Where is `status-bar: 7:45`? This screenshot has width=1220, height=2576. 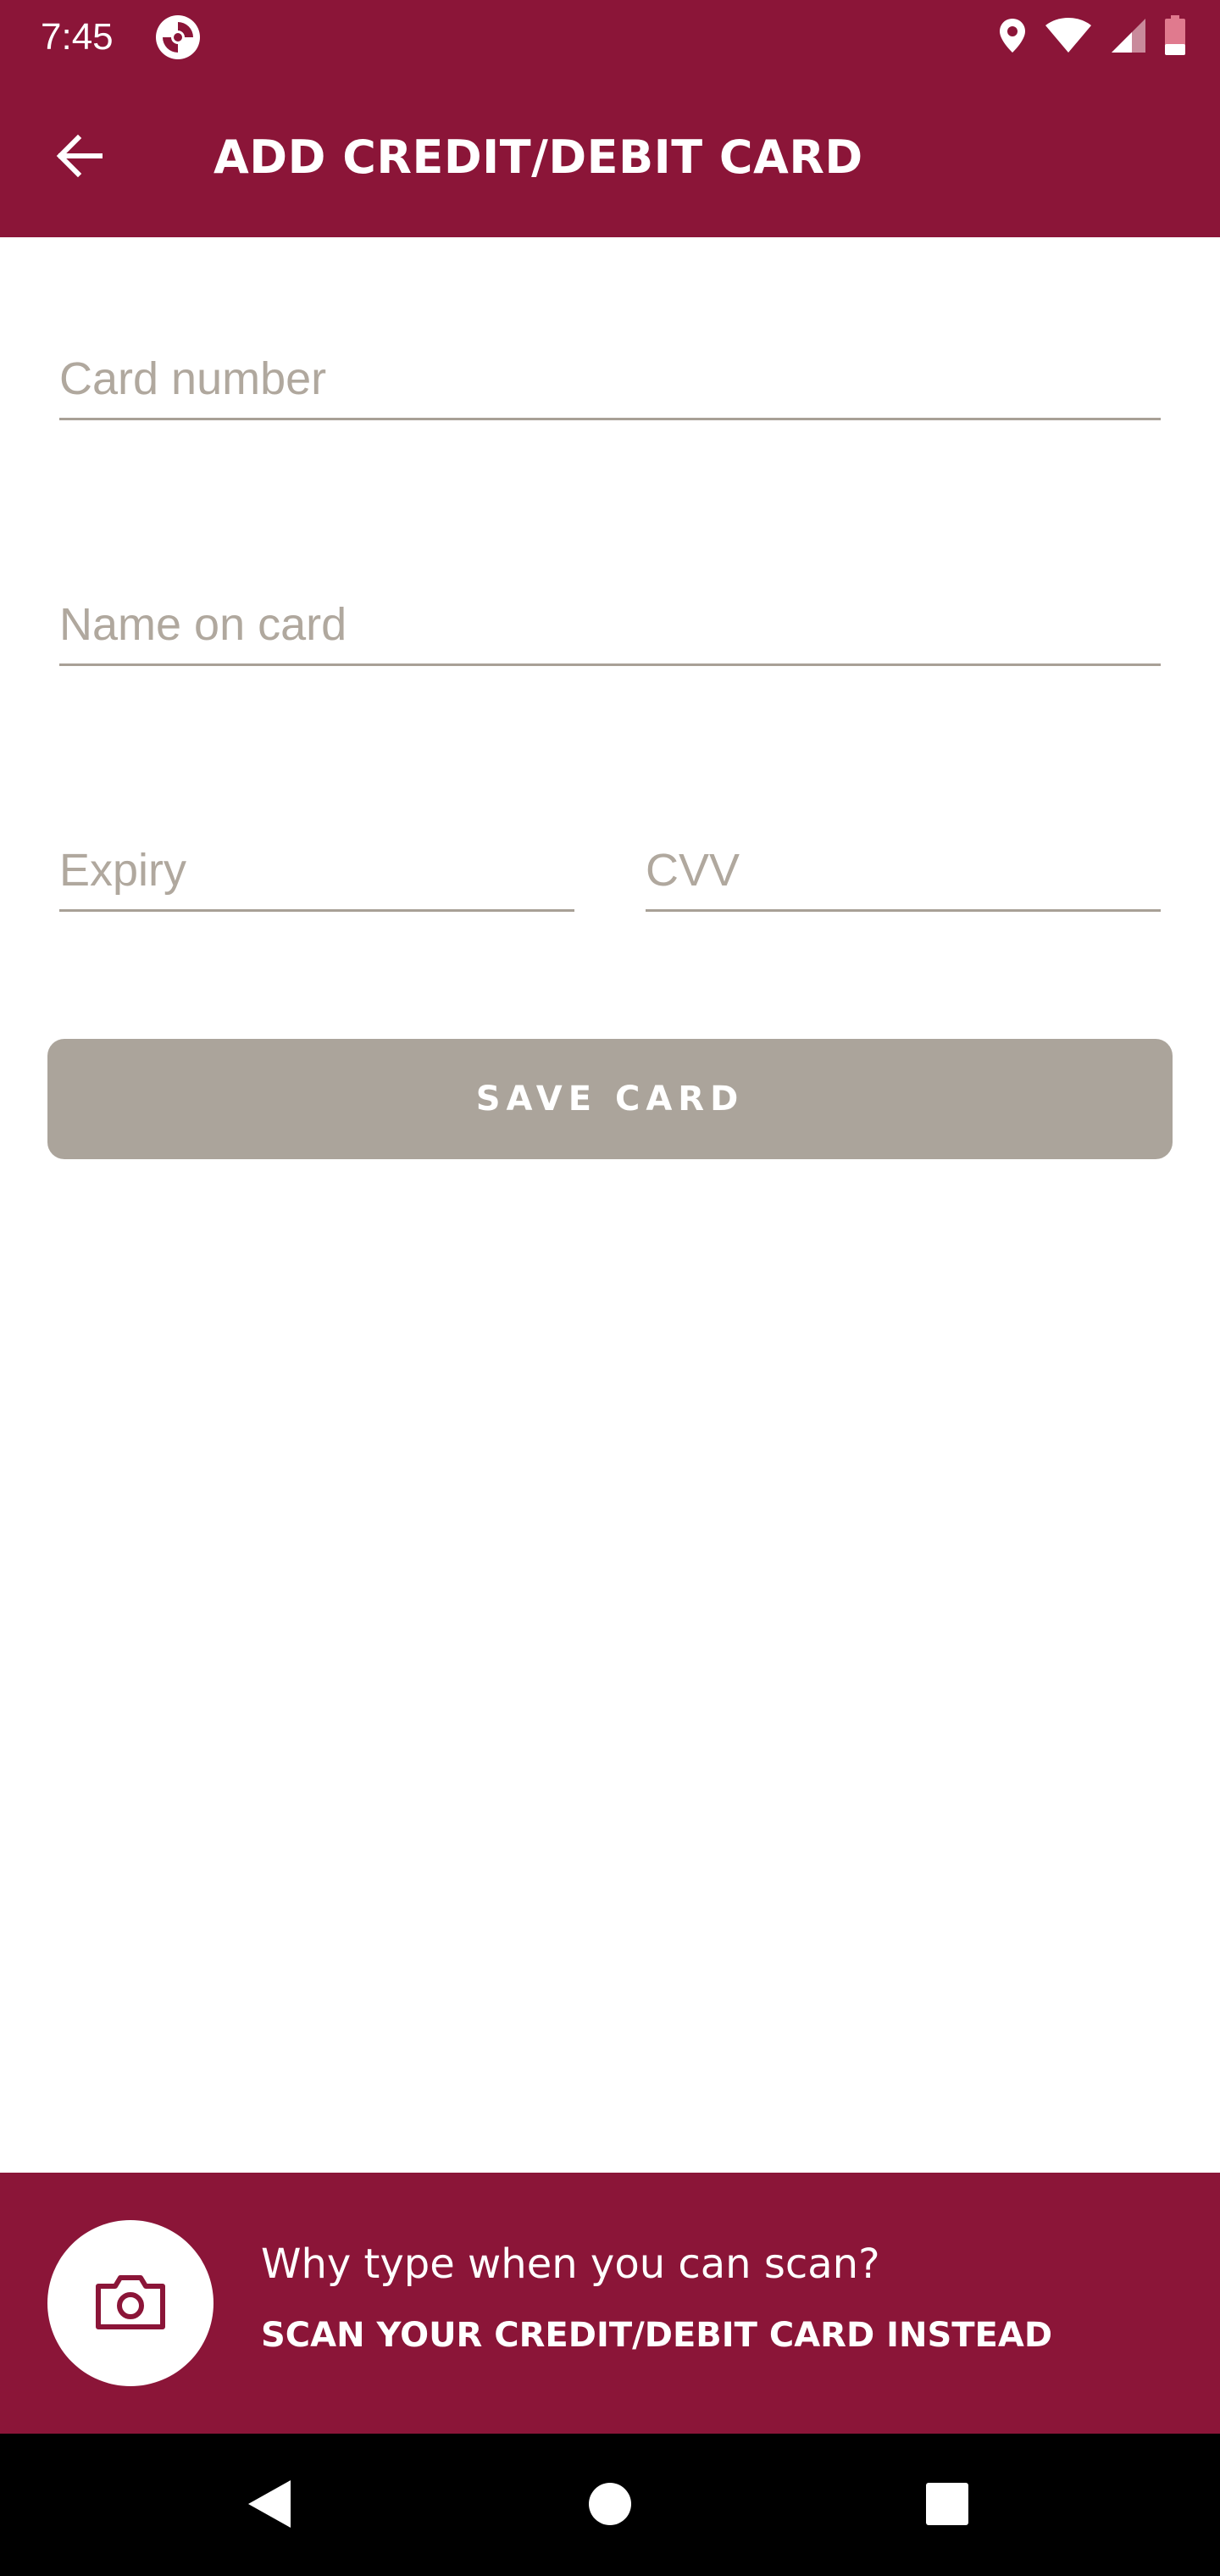
status-bar: 7:45 is located at coordinates (610, 37).